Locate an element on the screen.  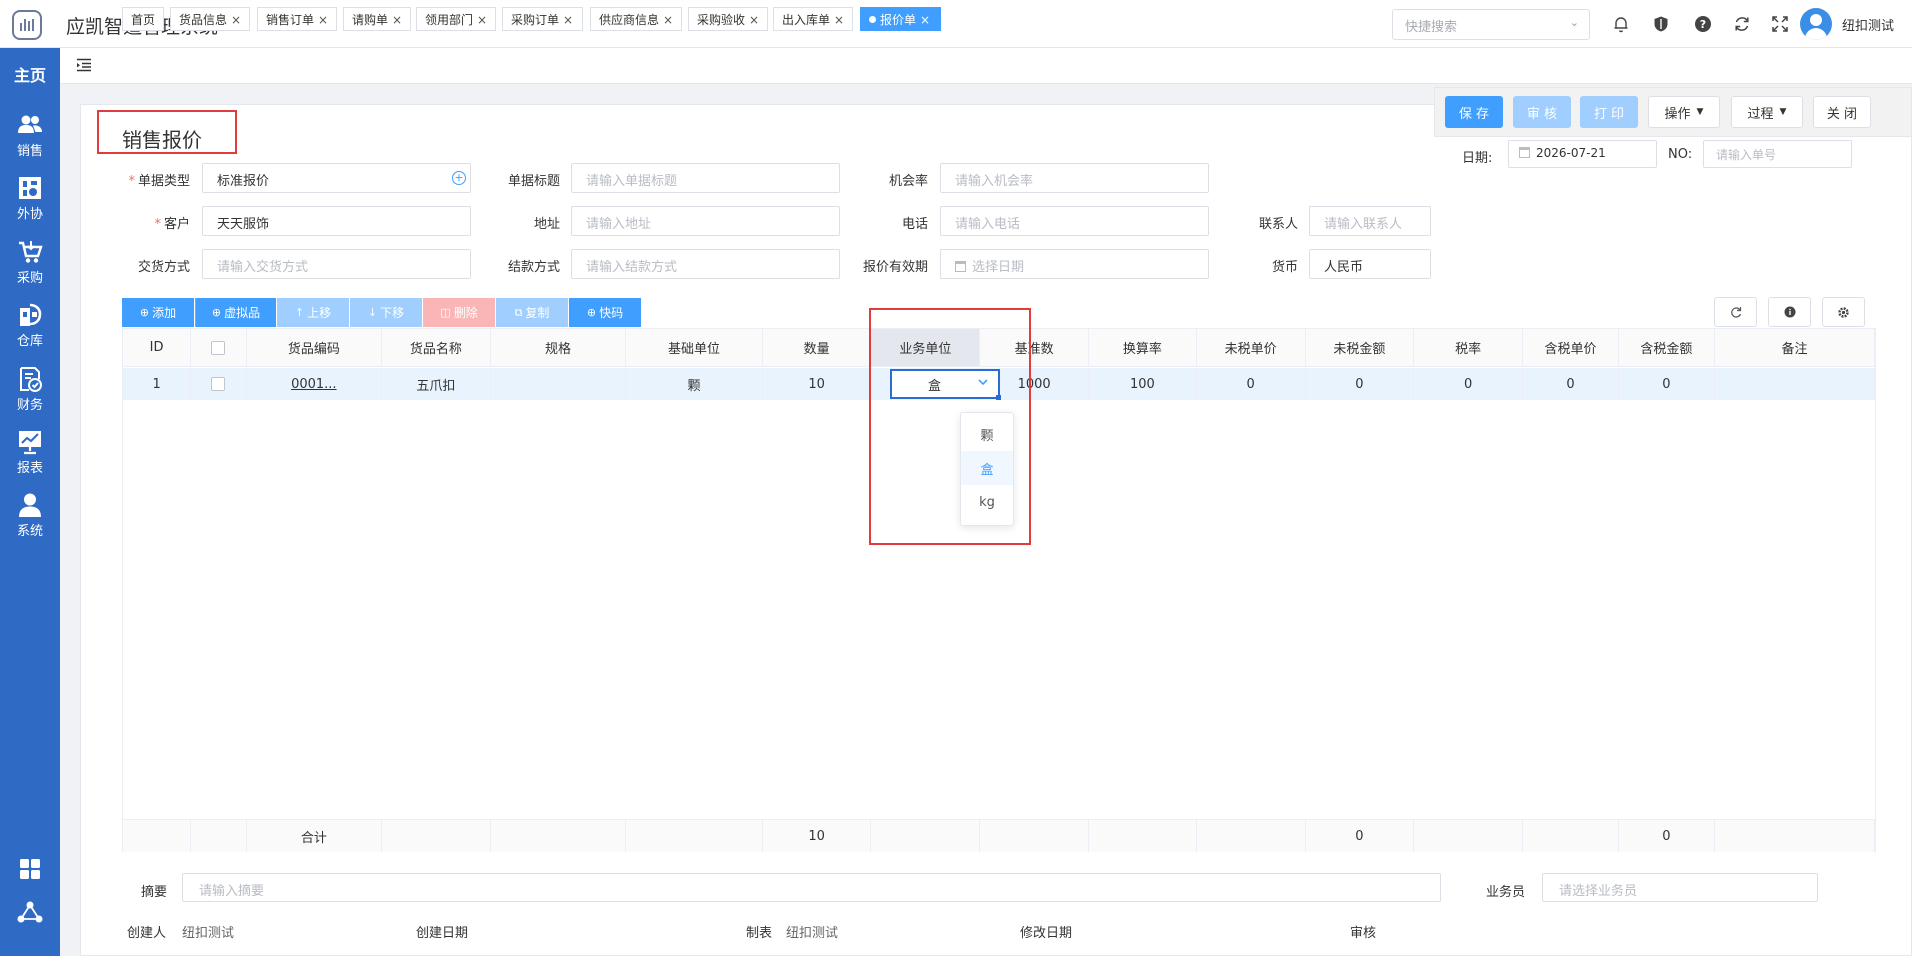
payment-input: 请输入结款方式 is located at coordinates (705, 264).